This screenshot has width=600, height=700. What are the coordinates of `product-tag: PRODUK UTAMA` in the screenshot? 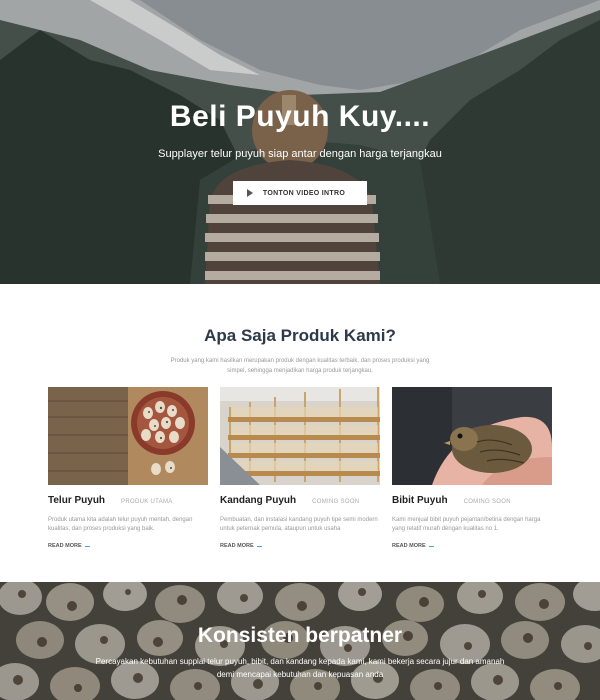 It's located at (147, 502).